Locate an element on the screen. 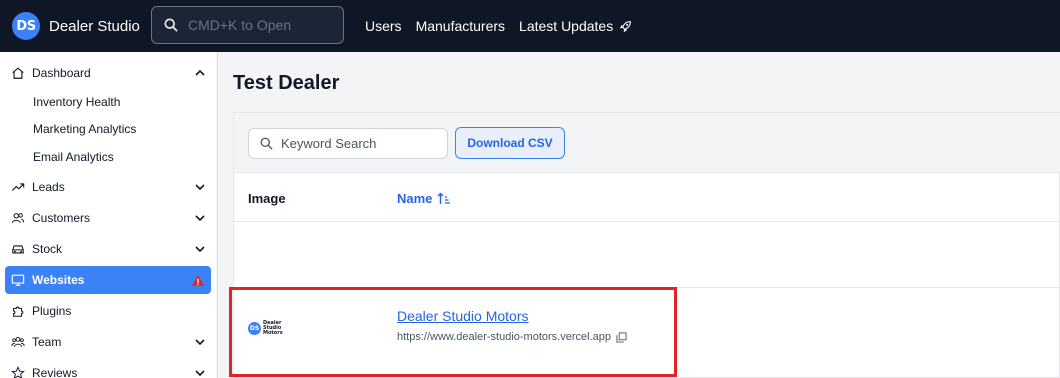  rocket-icon is located at coordinates (625, 26).